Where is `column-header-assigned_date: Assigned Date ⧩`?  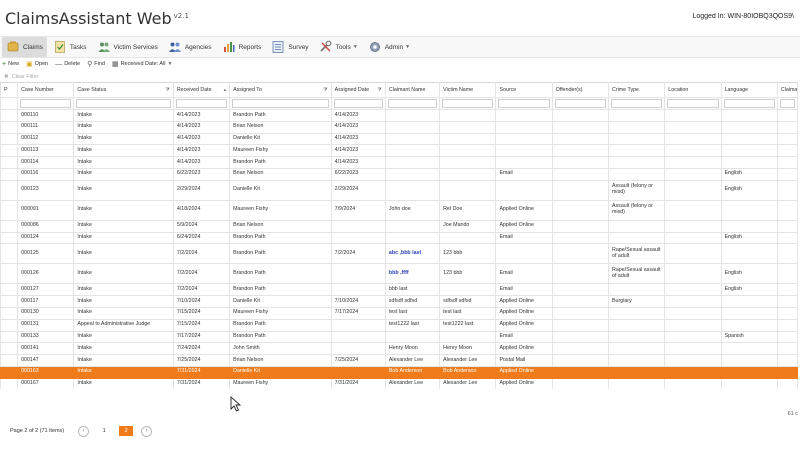 column-header-assigned_date: Assigned Date ⧩ is located at coordinates (358, 90).